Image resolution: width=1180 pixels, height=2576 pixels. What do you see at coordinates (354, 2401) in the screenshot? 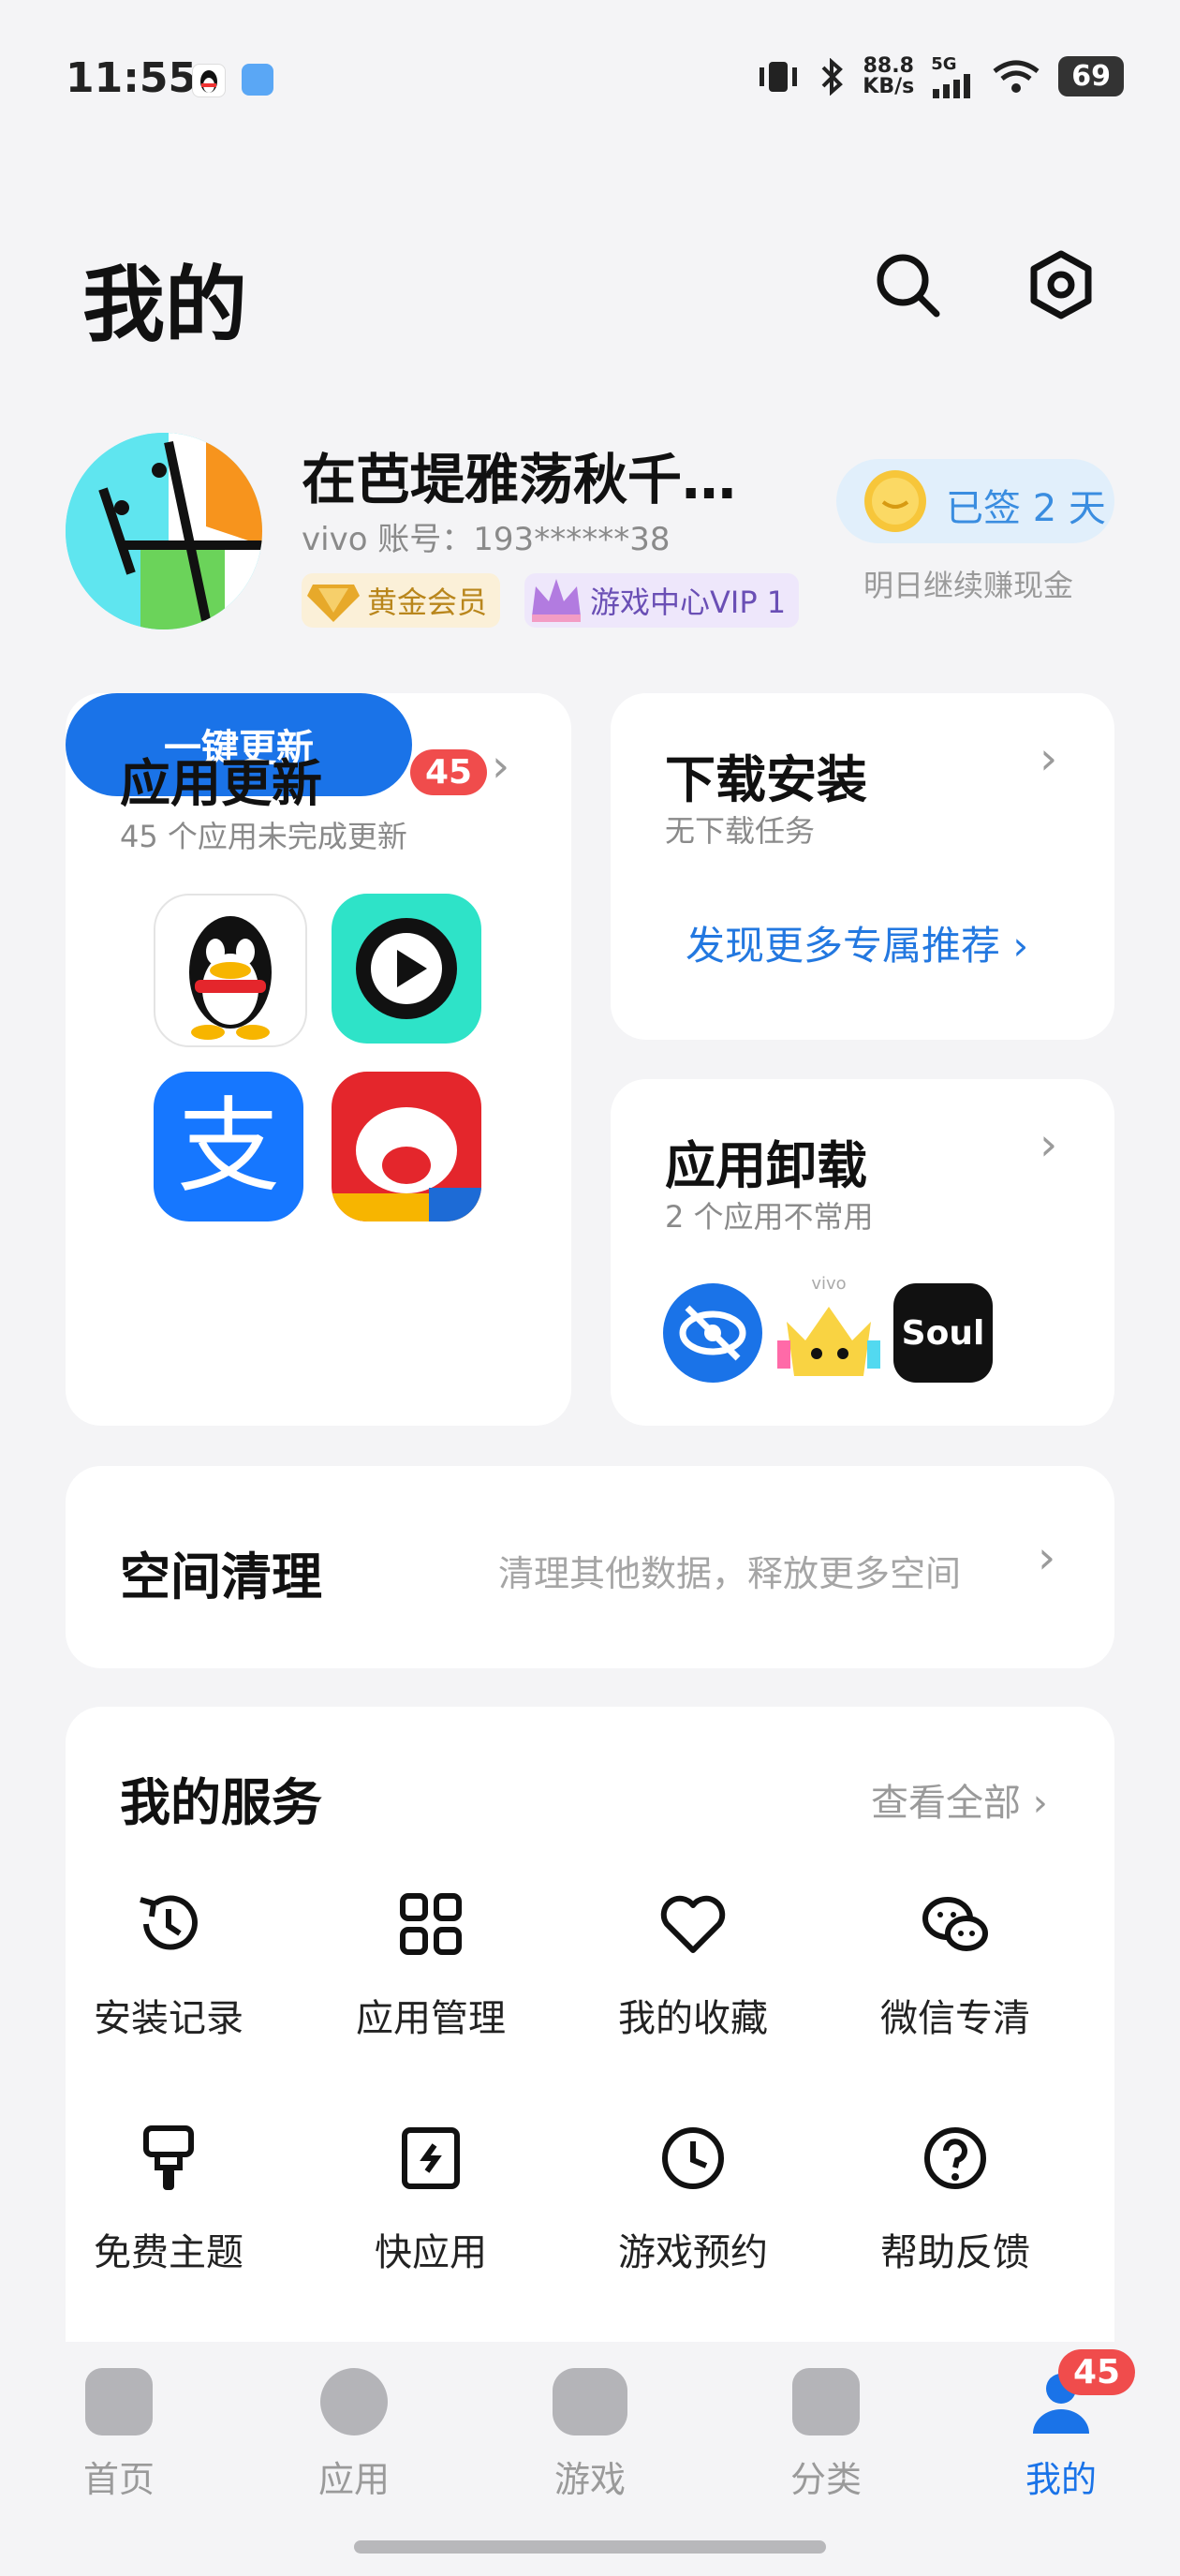
I see `apps-icon` at bounding box center [354, 2401].